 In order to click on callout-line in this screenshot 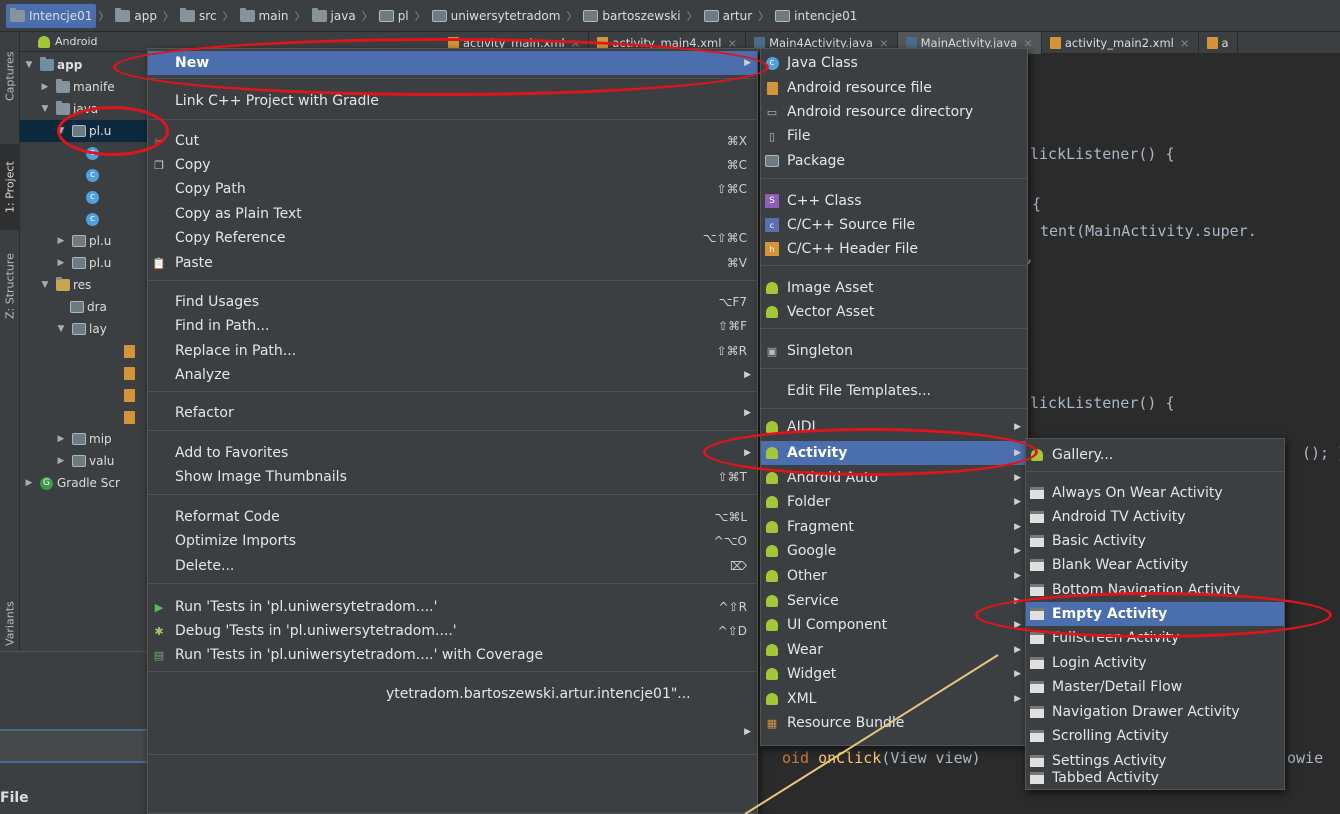, I will do `click(871, 734)`.